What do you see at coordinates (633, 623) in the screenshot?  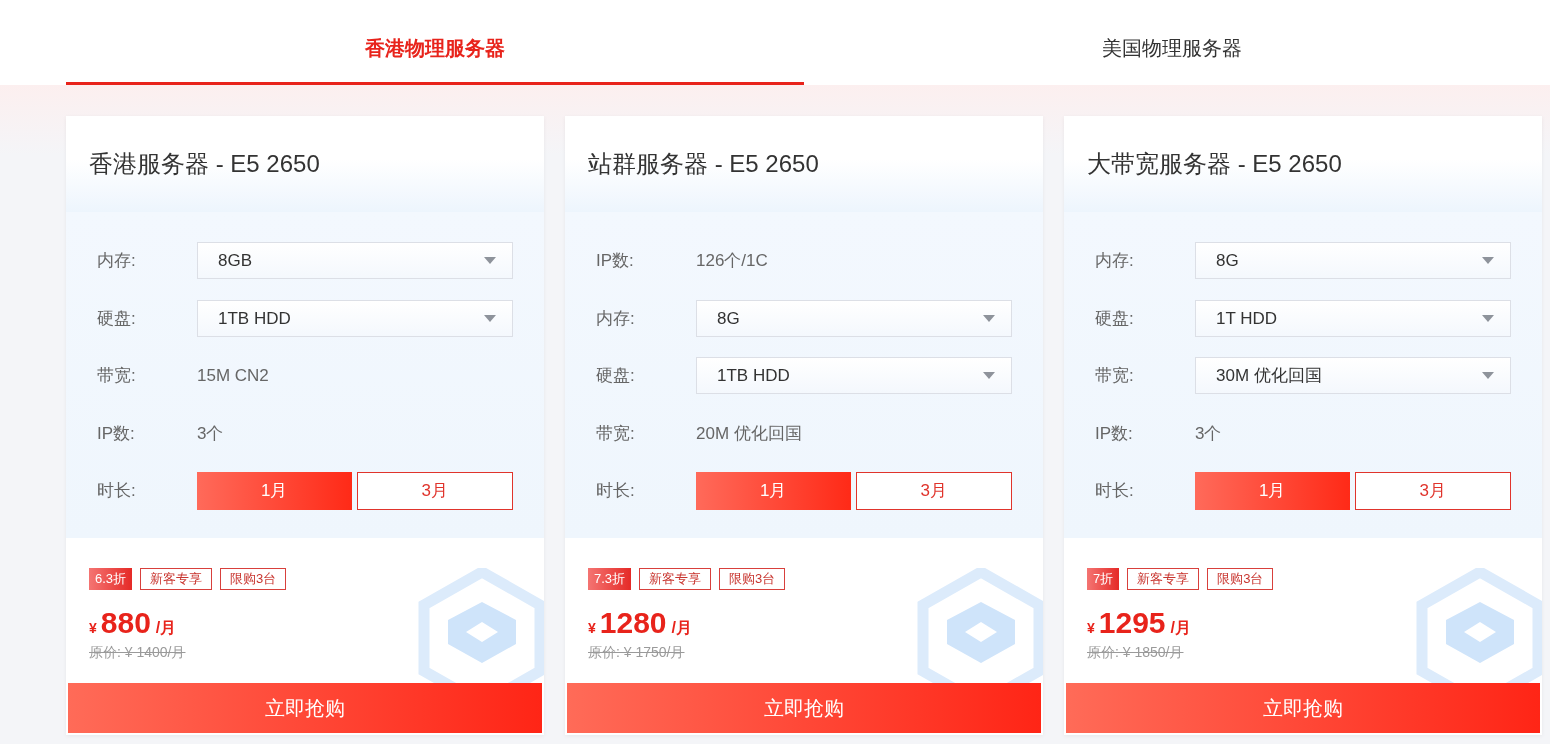 I see `price-amount: 1280` at bounding box center [633, 623].